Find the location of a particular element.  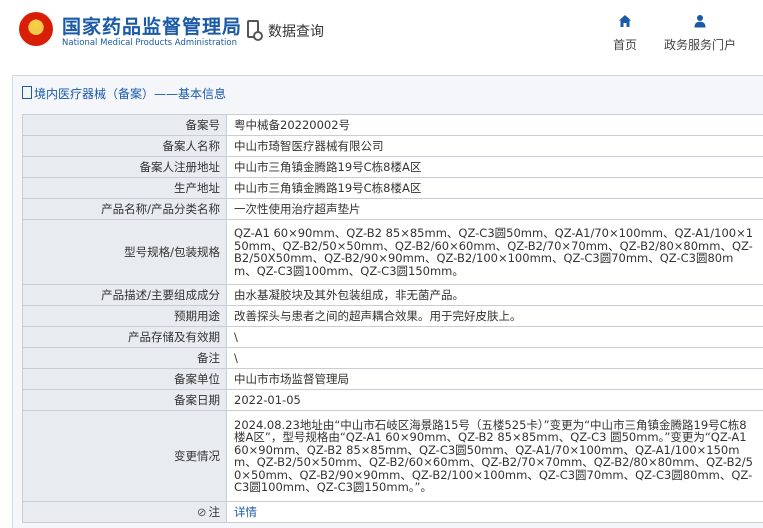

table-row: 备案人注册地址 中山市三角镇金腾路19号C栋8楼A区 is located at coordinates (393, 167).